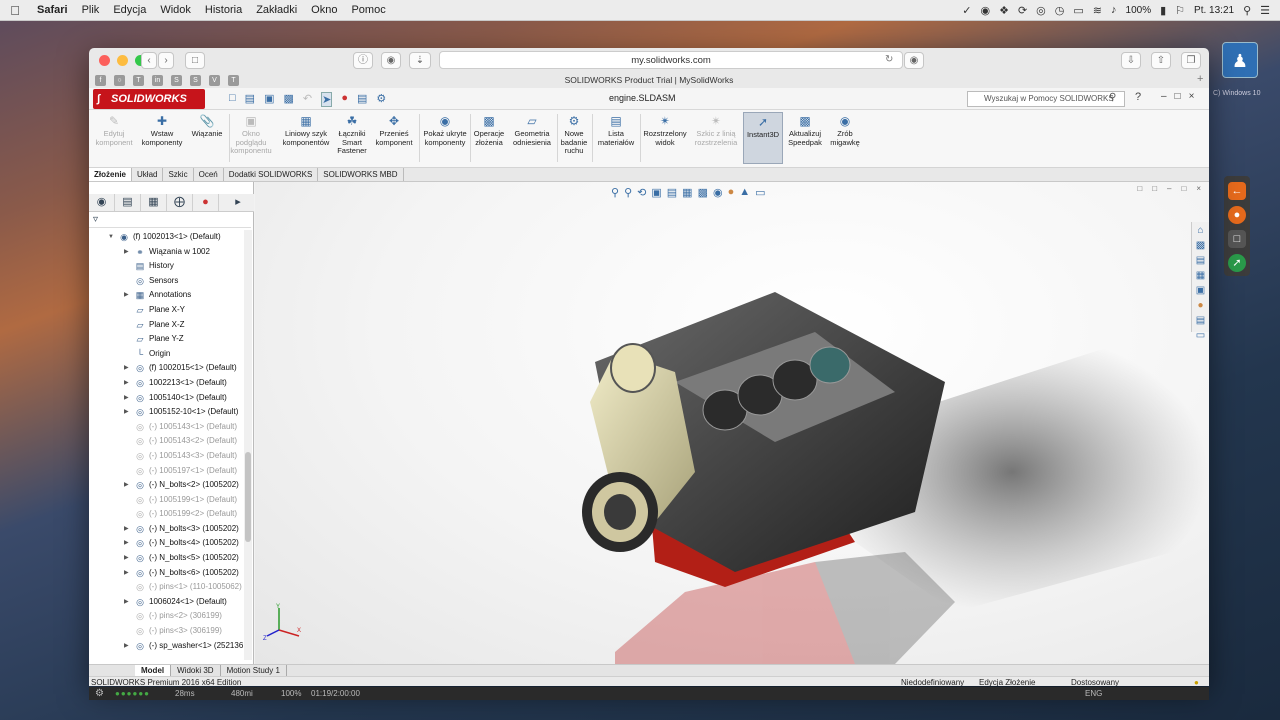  What do you see at coordinates (207, 126) in the screenshot?
I see `mate-button: 📎 Wiązanie` at bounding box center [207, 126].